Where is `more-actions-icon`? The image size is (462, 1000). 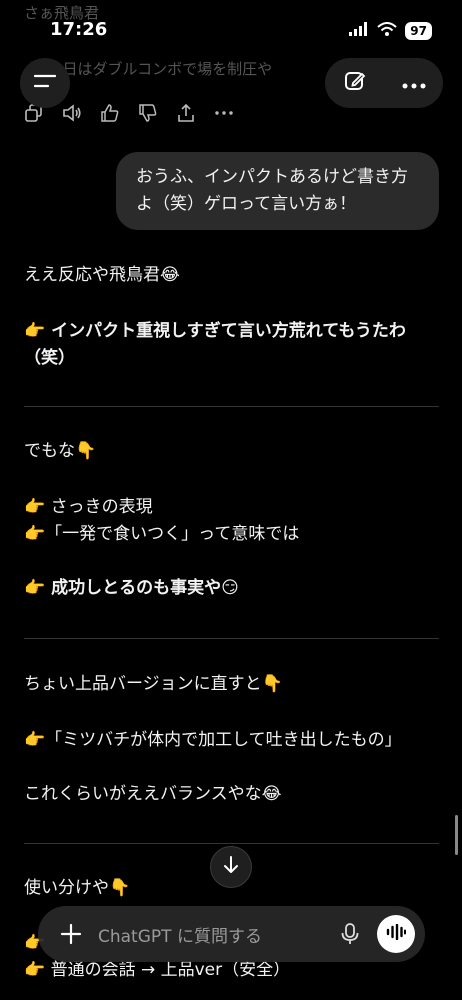
more-actions-icon is located at coordinates (224, 113).